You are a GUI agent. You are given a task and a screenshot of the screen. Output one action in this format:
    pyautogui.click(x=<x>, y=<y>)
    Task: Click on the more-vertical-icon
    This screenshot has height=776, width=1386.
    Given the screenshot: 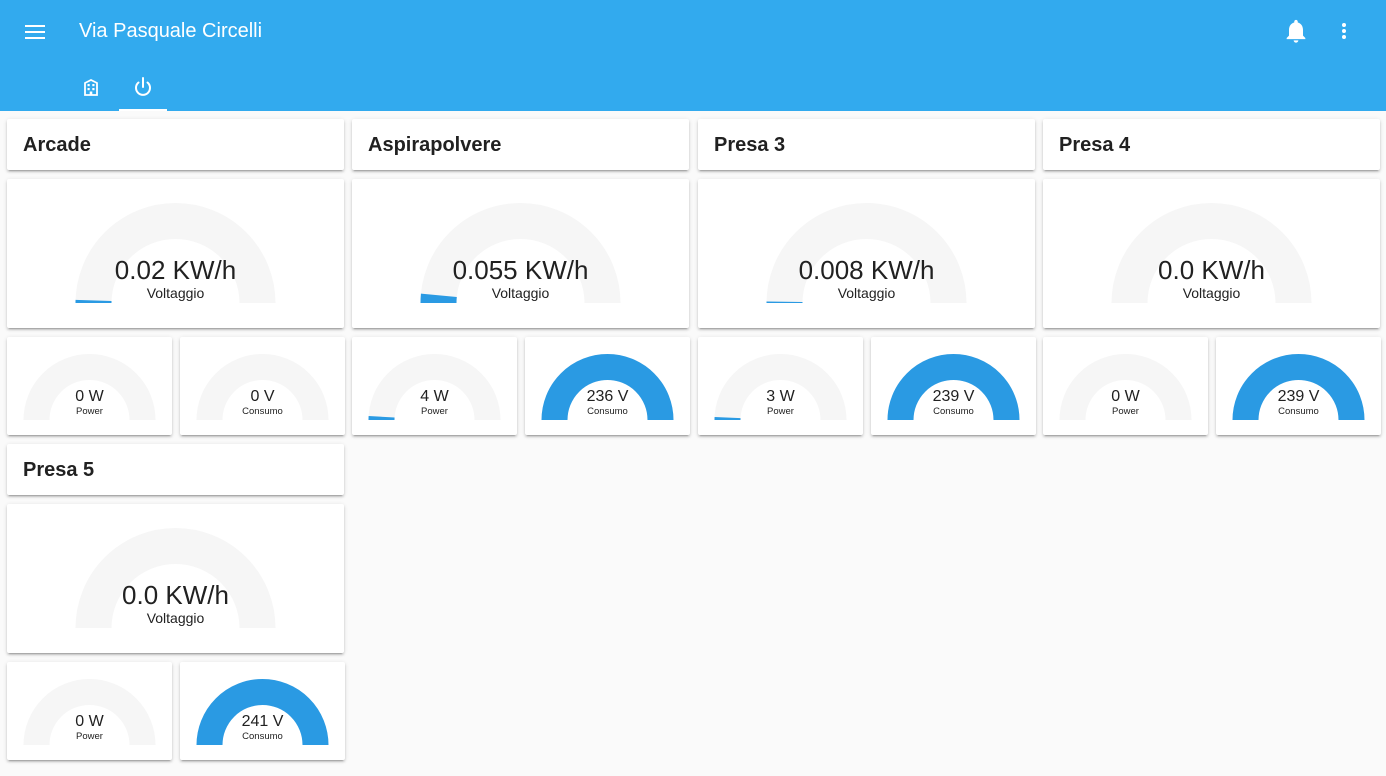 What is the action you would take?
    pyautogui.click(x=1344, y=31)
    